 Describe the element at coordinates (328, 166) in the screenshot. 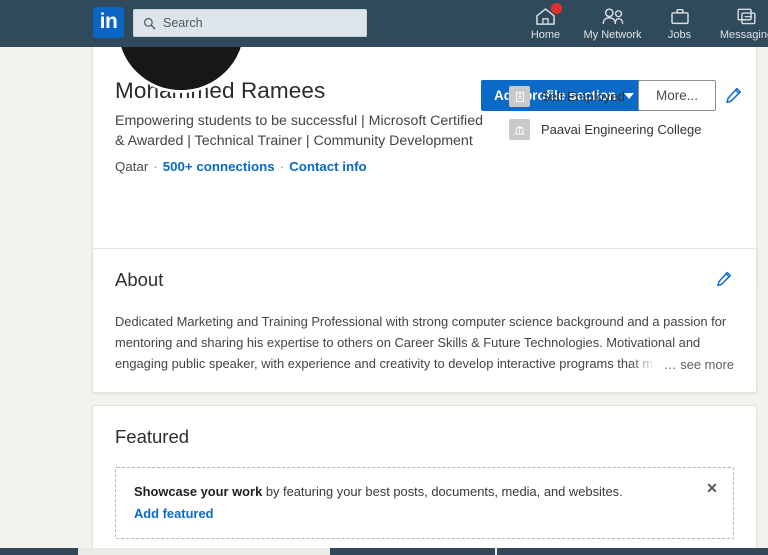

I see `contact-info-link: Contact info` at that location.